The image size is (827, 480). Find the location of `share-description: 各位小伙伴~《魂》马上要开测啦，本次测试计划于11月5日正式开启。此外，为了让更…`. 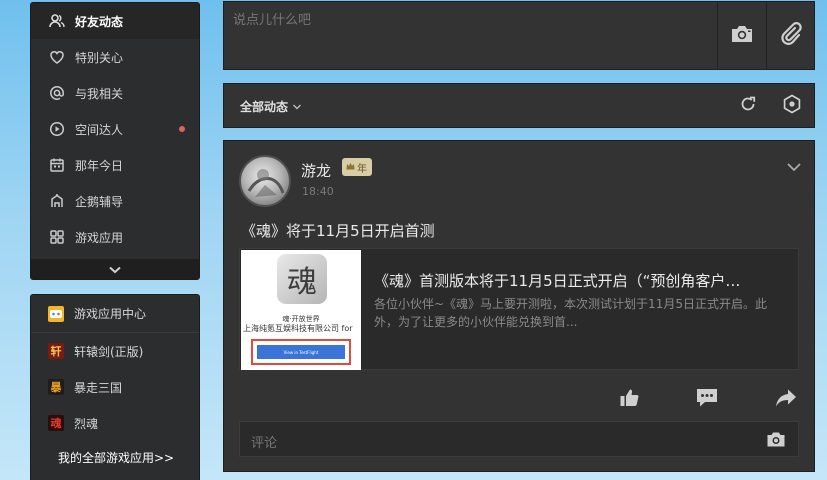

share-description: 各位小伙伴~《魂》马上要开测啦，本次测试计划于11月5日正式开启。此外，为了让更… is located at coordinates (570, 313).